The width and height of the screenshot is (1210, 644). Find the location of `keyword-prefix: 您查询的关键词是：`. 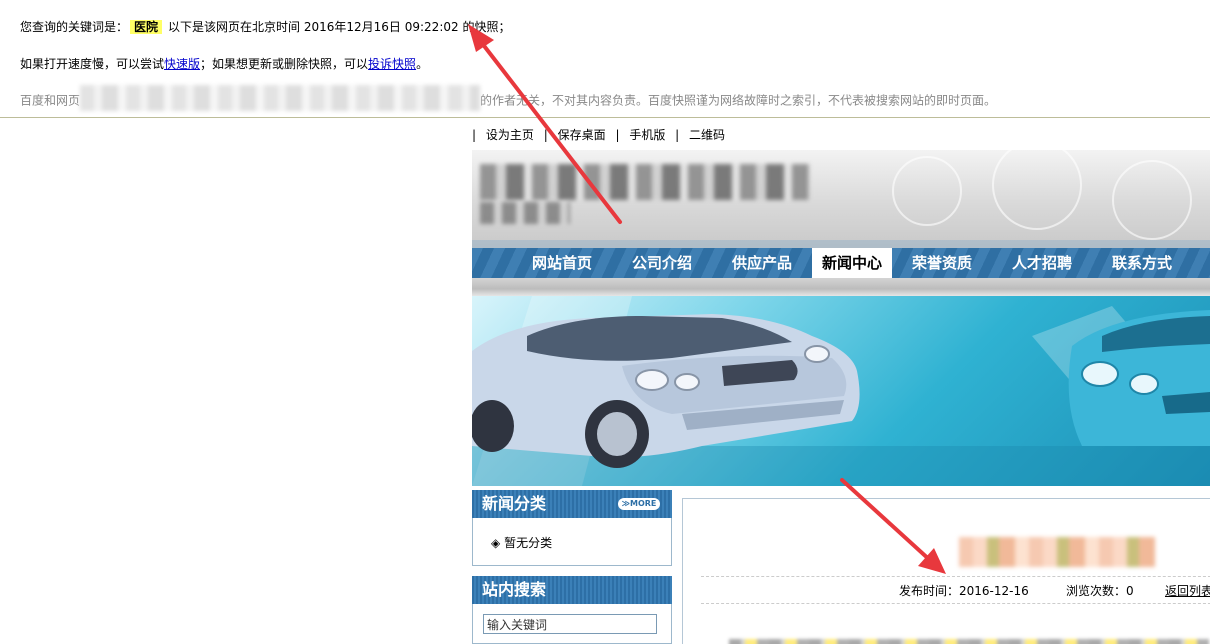

keyword-prefix: 您查询的关键词是： is located at coordinates (74, 27).